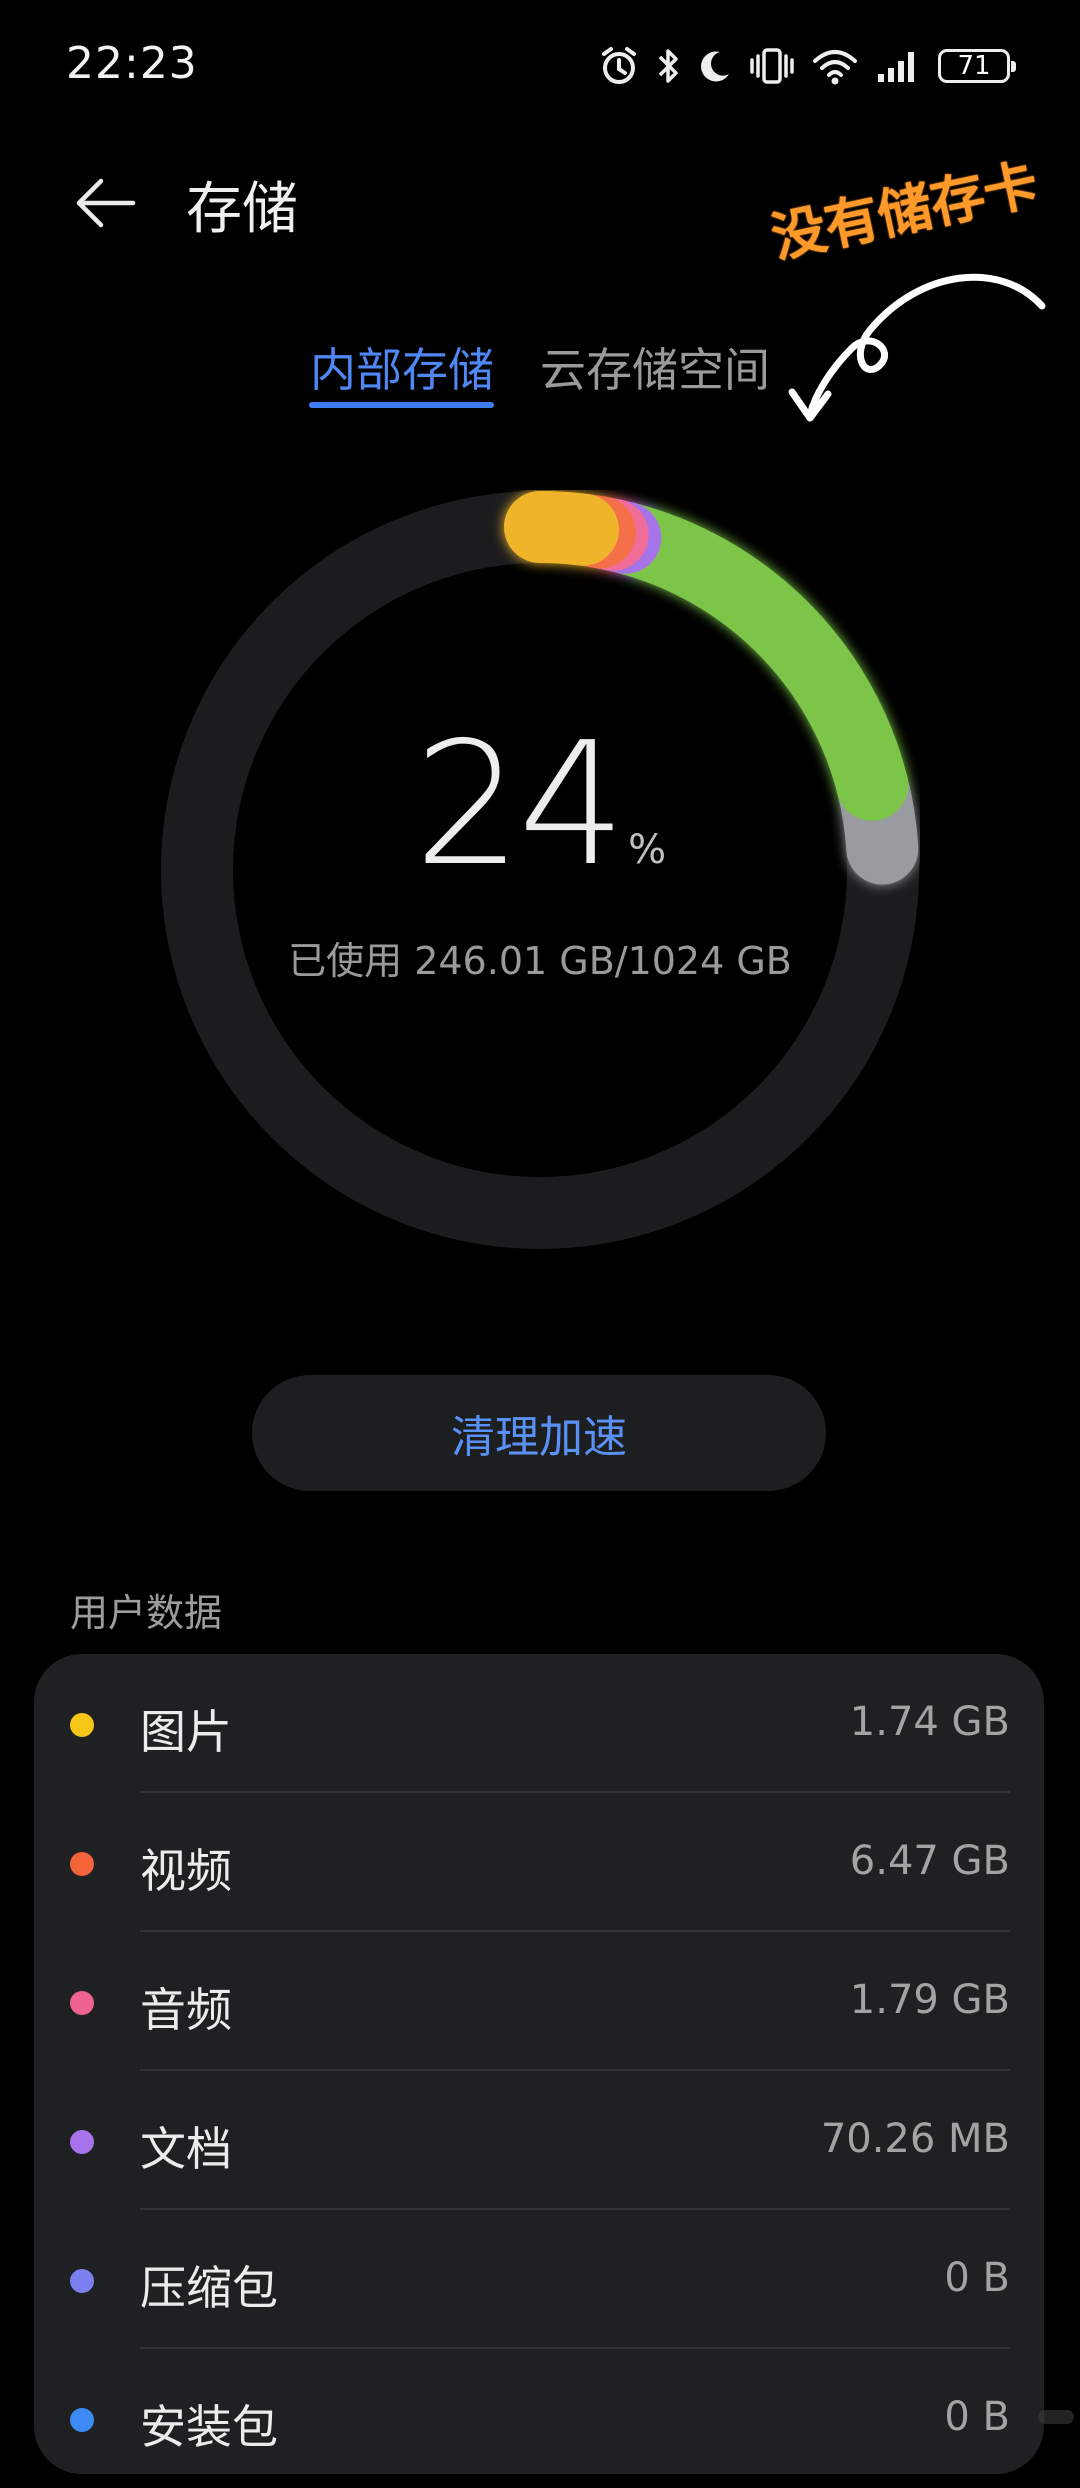 This screenshot has width=1080, height=2488. I want to click on list-item-size: 1.74 GB, so click(929, 1722).